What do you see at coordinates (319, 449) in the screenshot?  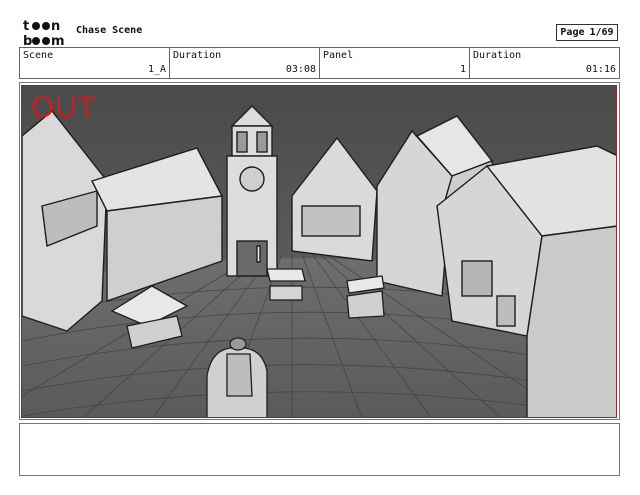 I see `panel-notes-area` at bounding box center [319, 449].